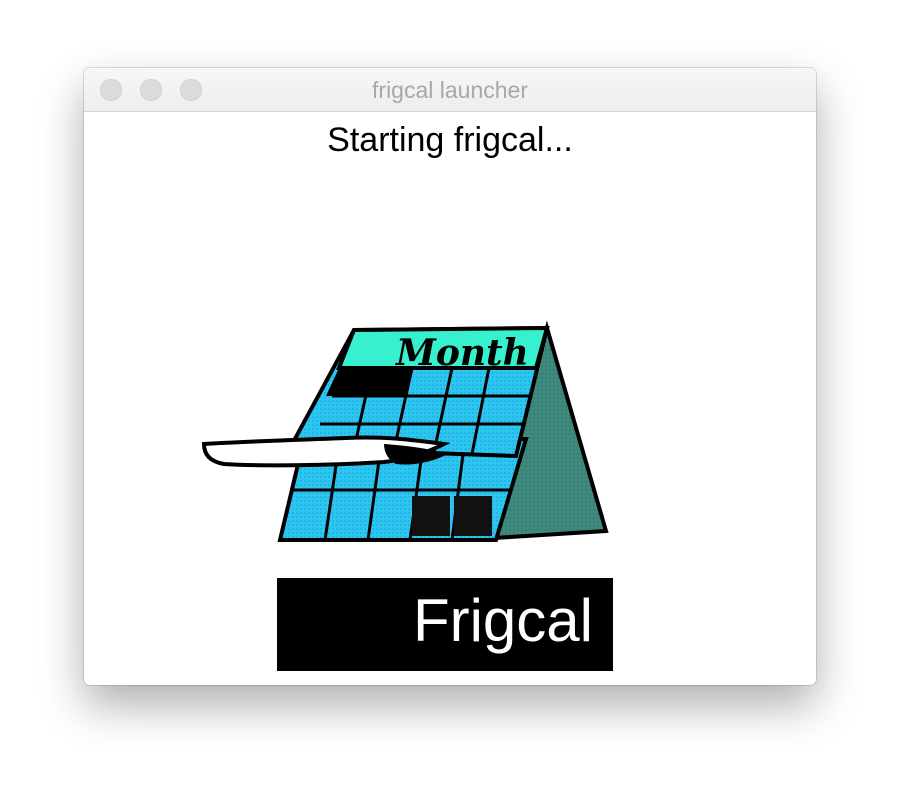  I want to click on logo-text: Frigcal, so click(502, 620).